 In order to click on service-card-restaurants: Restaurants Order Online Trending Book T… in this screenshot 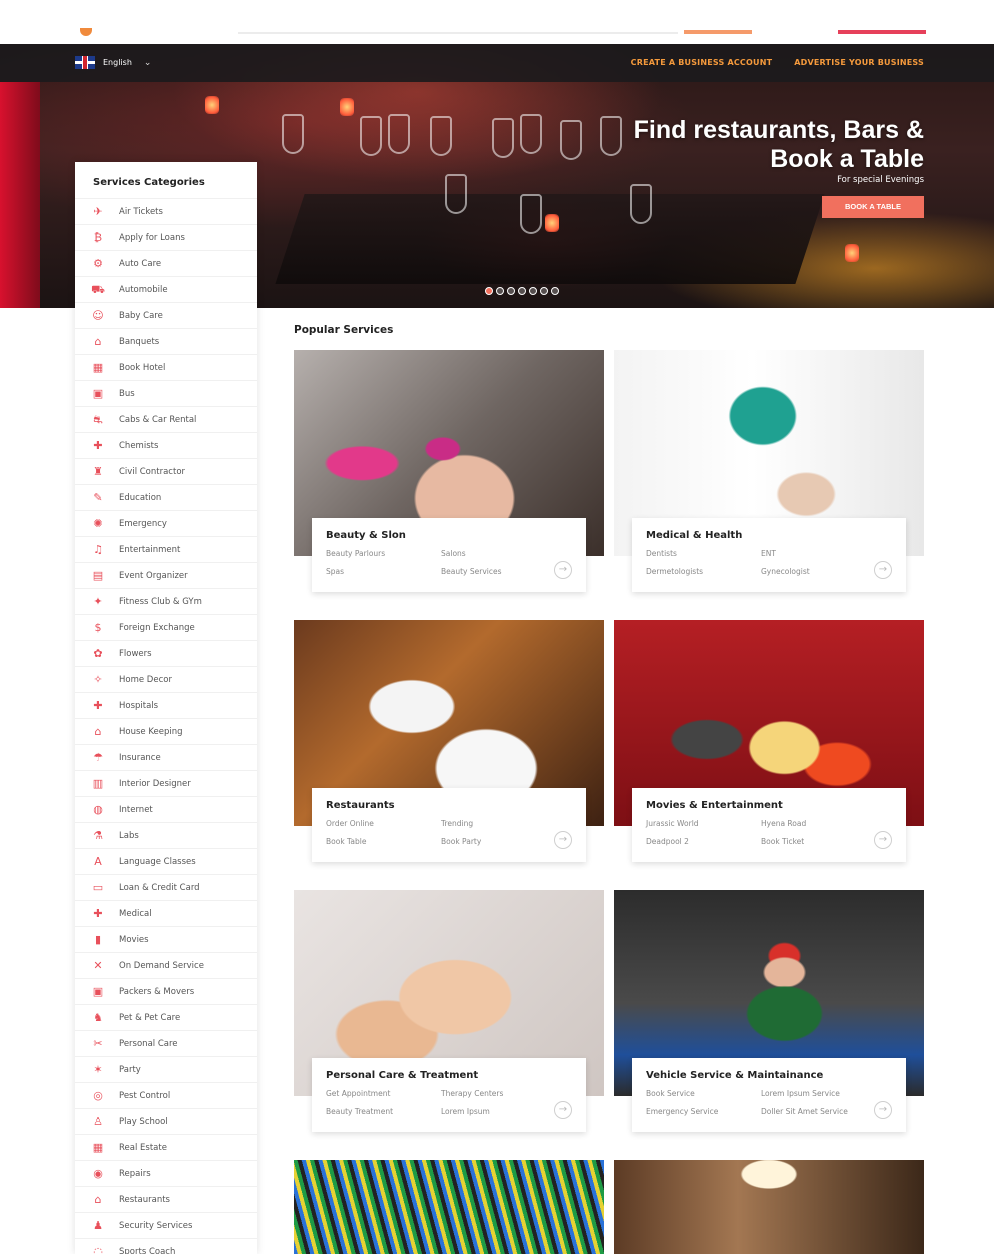, I will do `click(449, 741)`.